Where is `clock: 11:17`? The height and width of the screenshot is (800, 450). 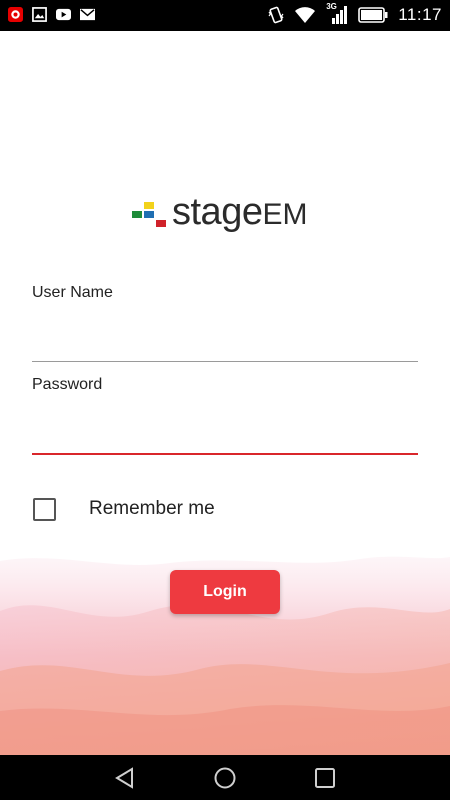 clock: 11:17 is located at coordinates (420, 14).